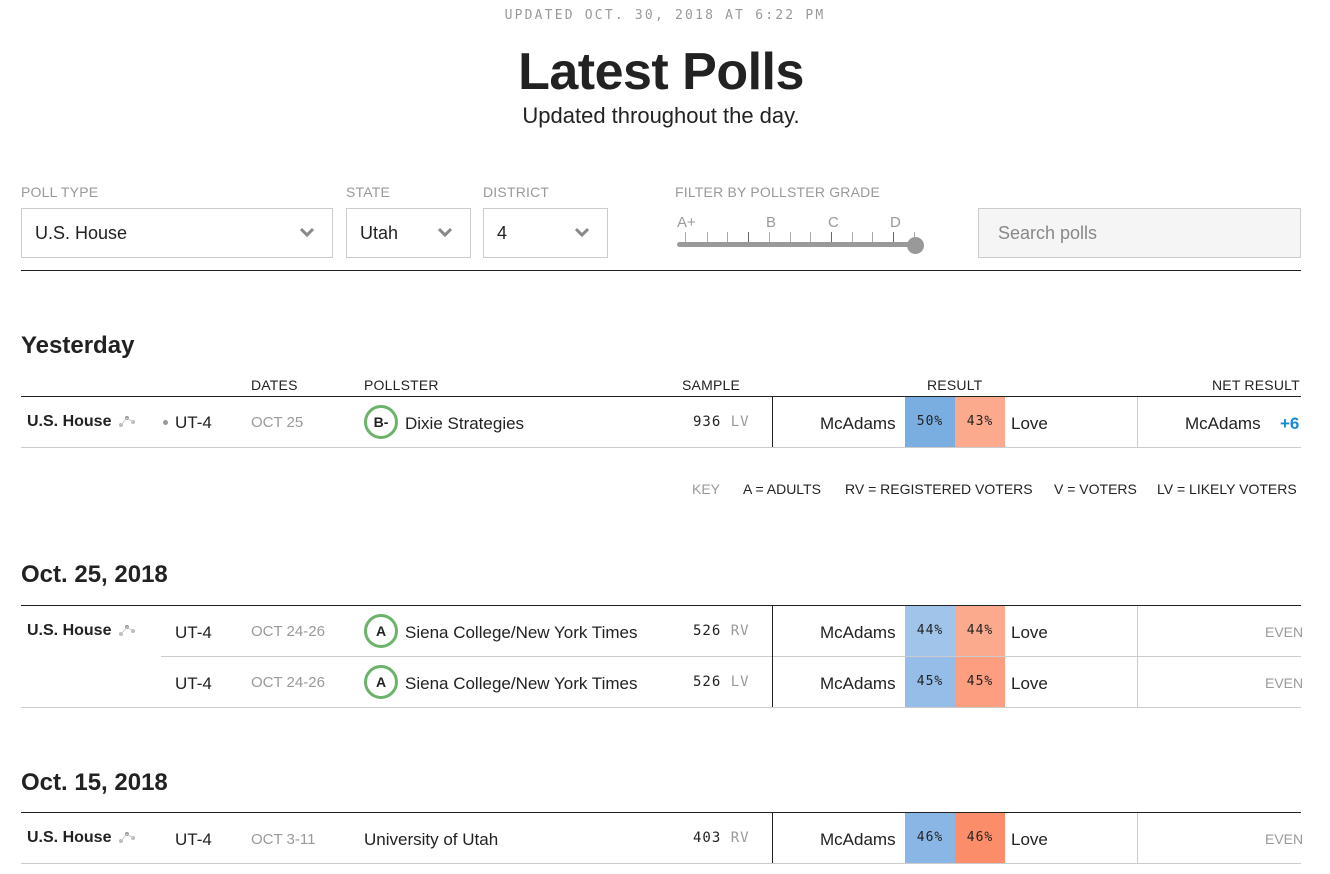 The image size is (1330, 874). I want to click on page-subtitle: Updated throughout the day., so click(661, 115).